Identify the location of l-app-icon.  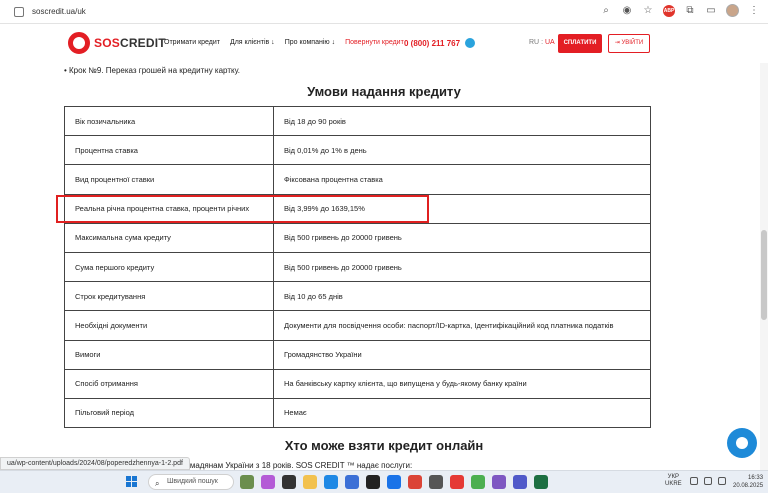
(373, 482).